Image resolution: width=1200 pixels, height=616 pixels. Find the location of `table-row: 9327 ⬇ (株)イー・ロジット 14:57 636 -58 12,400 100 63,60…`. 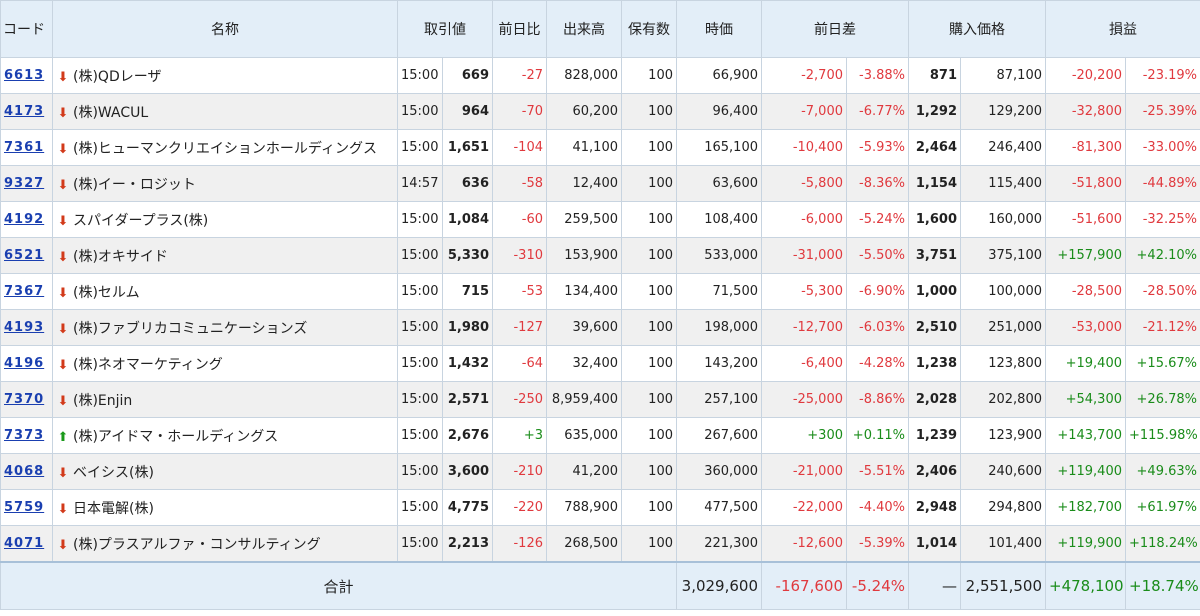

table-row: 9327 ⬇ (株)イー・ロジット 14:57 636 -58 12,400 100 63,60… is located at coordinates (600, 183).